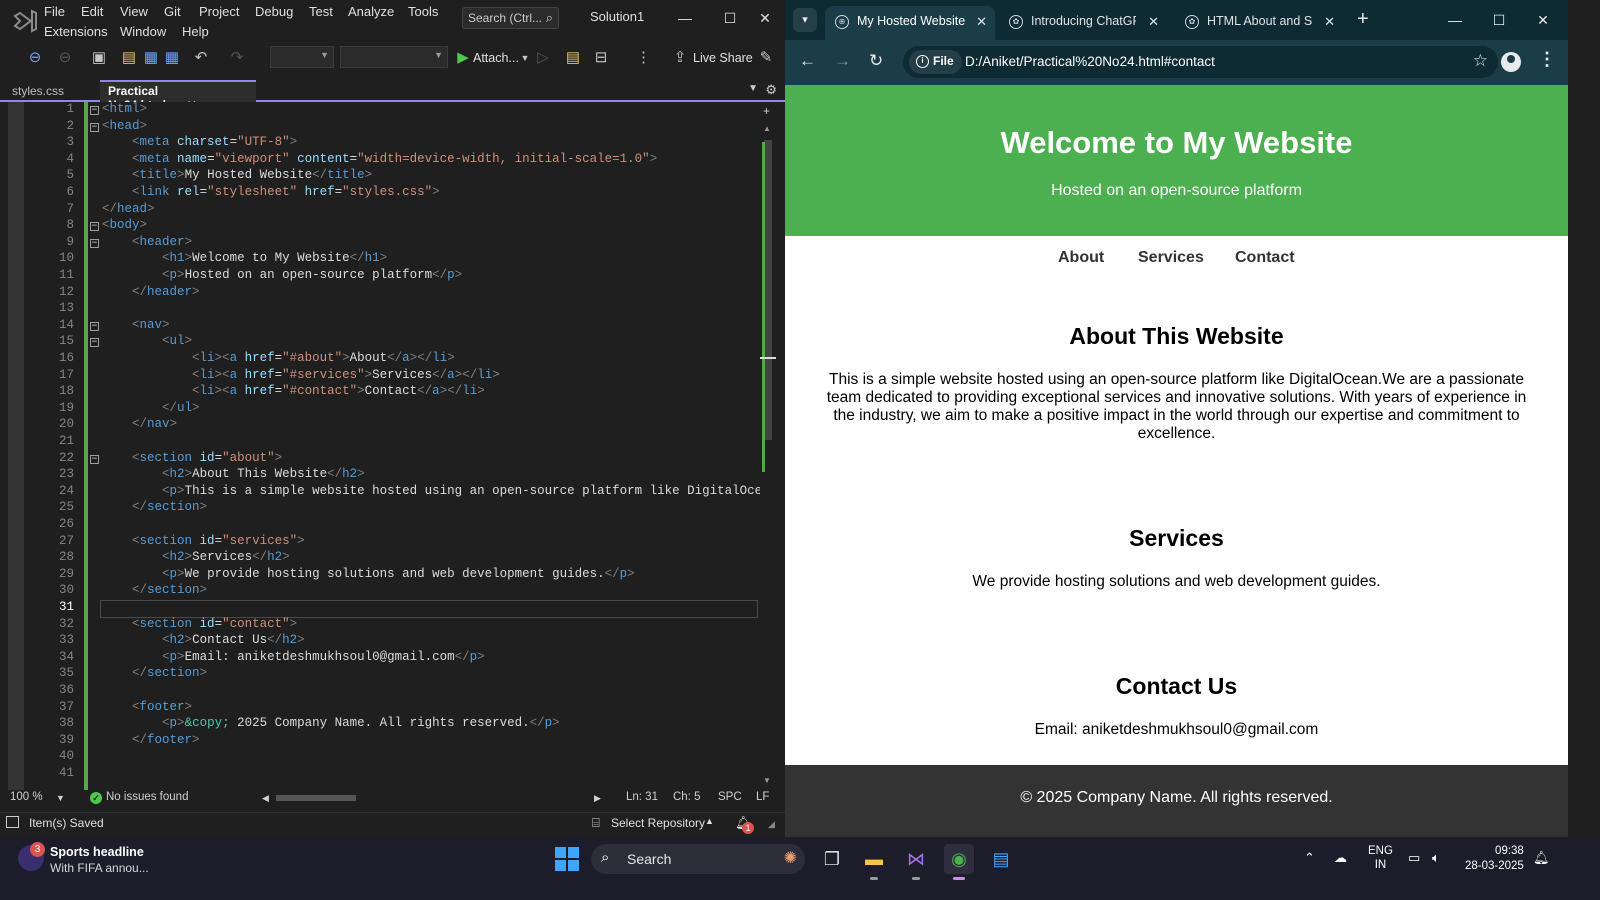 The height and width of the screenshot is (900, 1600). I want to click on scroll-down-icon: ▼, so click(767, 780).